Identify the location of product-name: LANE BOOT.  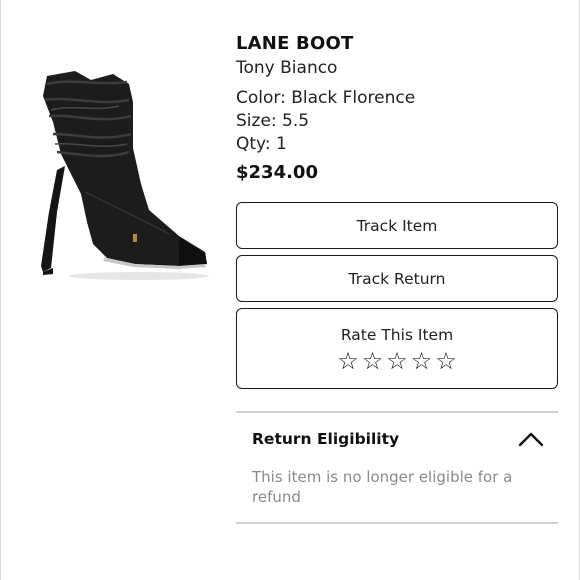
(295, 43).